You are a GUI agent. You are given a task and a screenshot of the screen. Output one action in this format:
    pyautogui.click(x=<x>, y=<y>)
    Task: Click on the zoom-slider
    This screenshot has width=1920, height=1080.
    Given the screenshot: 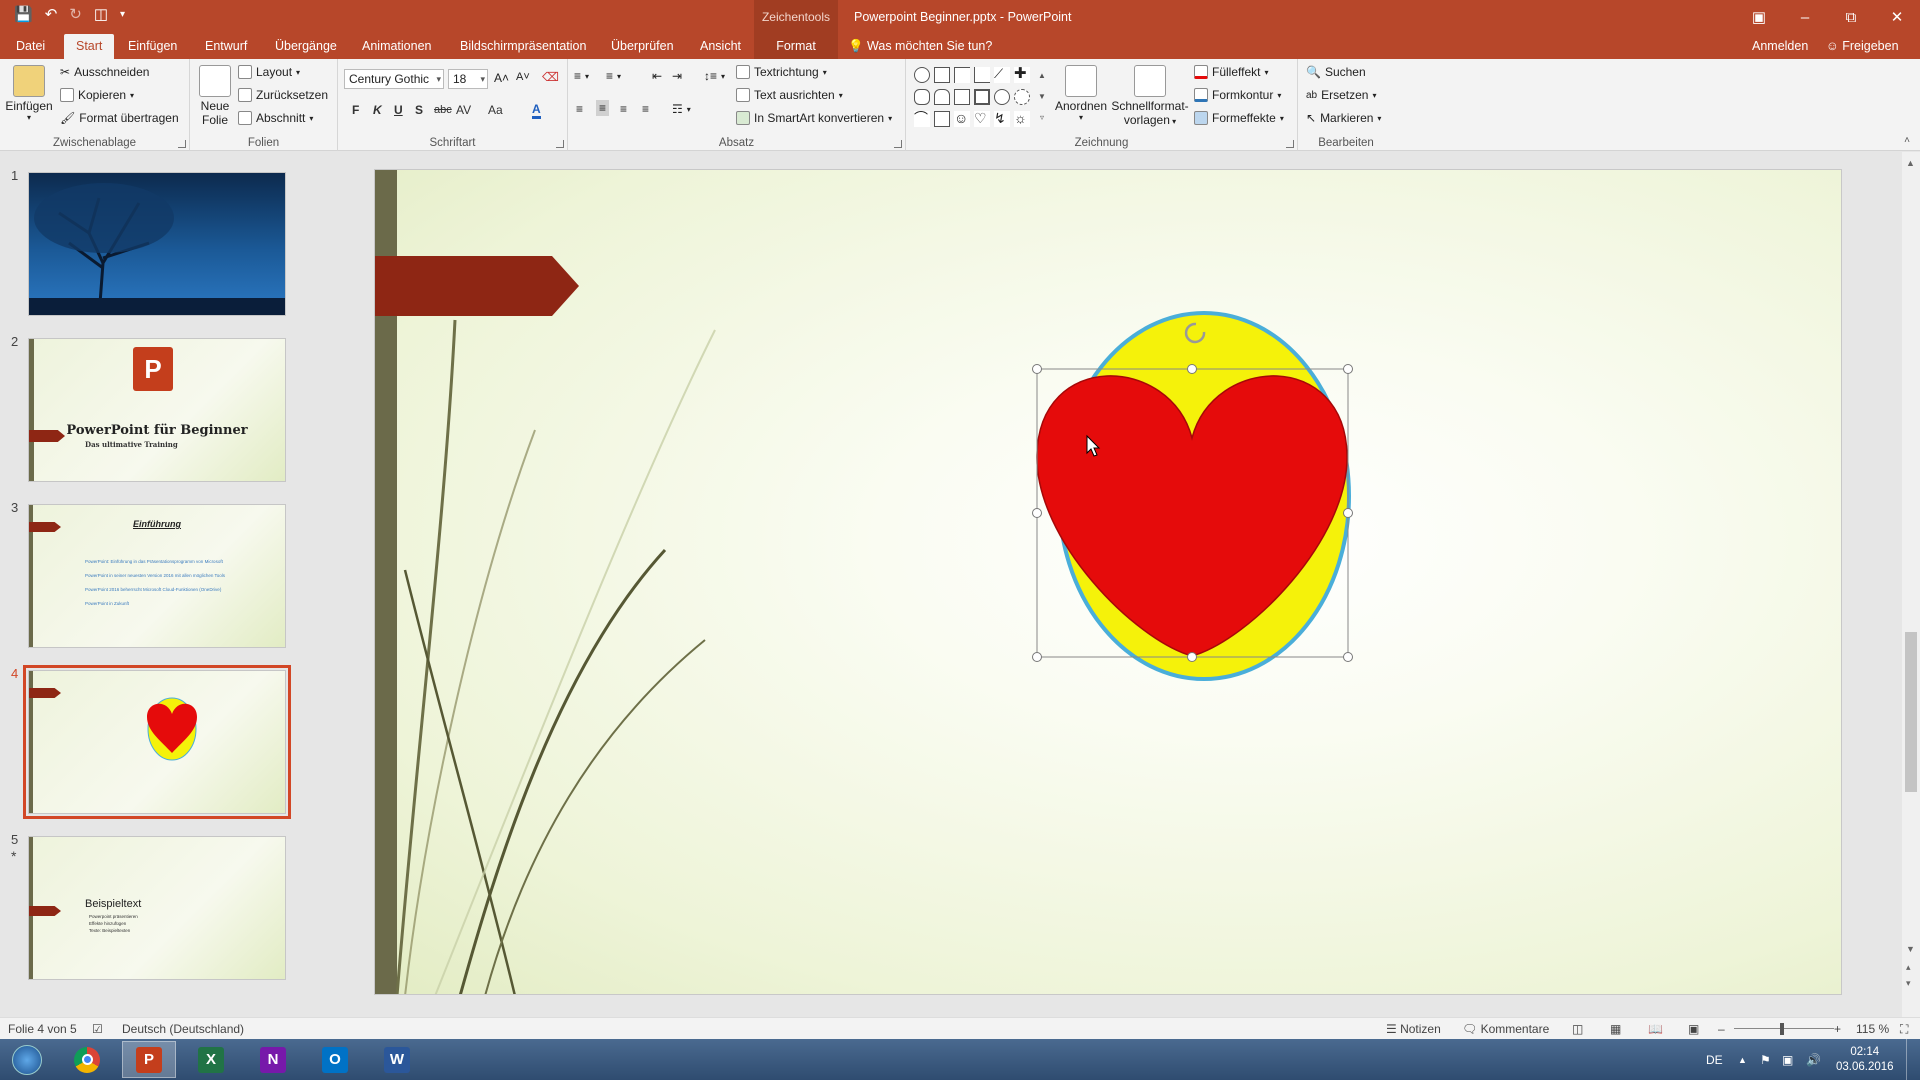 What is the action you would take?
    pyautogui.click(x=1784, y=1028)
    